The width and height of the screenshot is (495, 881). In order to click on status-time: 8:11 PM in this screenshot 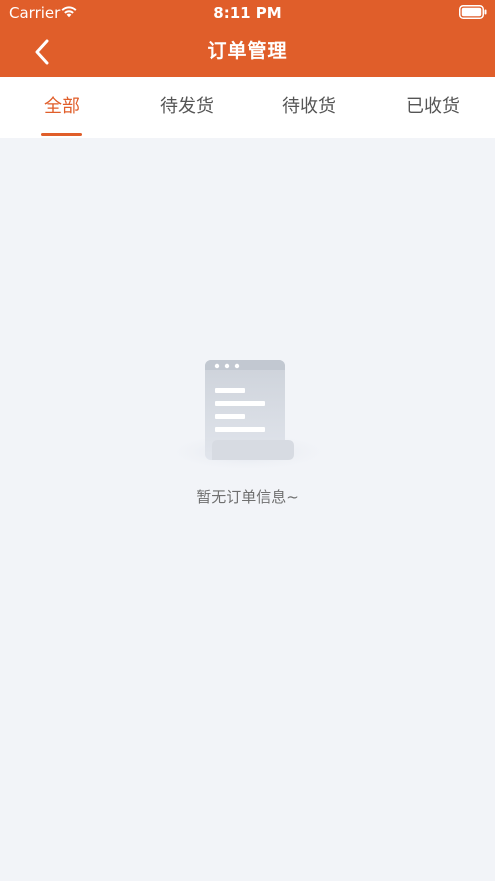, I will do `click(247, 13)`.